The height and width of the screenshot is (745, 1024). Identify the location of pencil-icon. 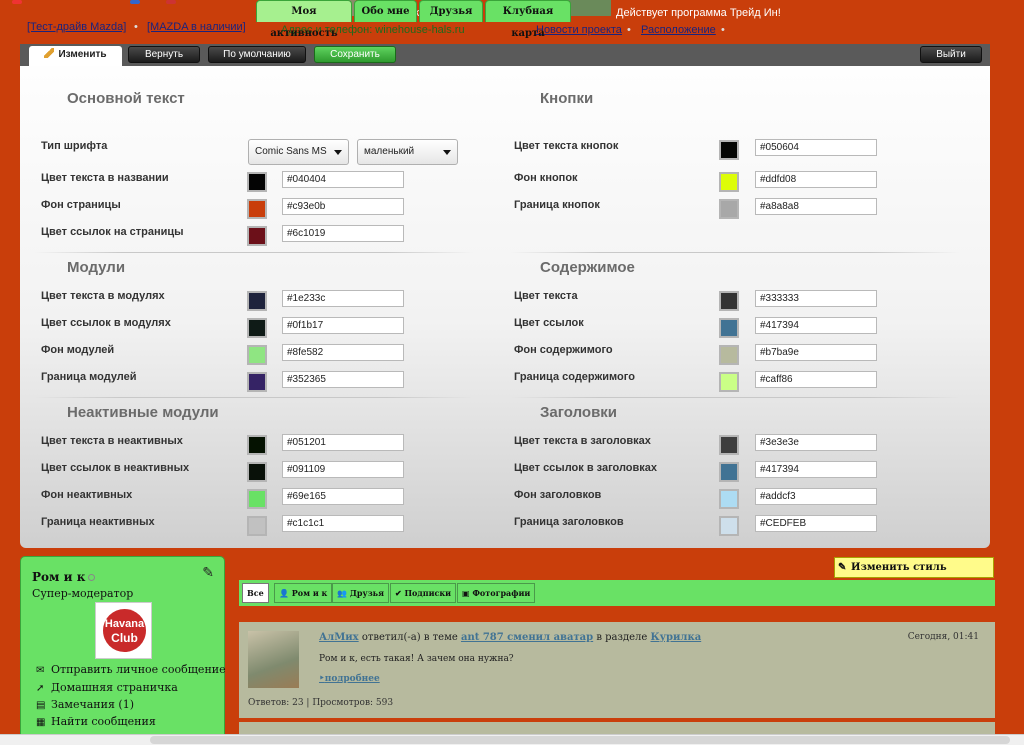
(49, 53).